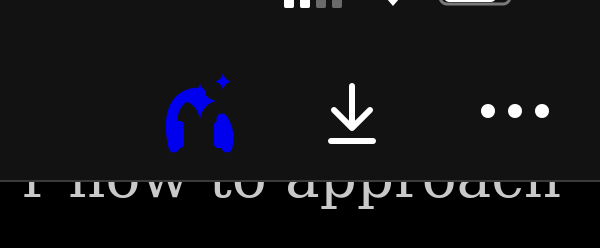 This screenshot has height=248, width=600. I want to click on download-icon, so click(352, 113).